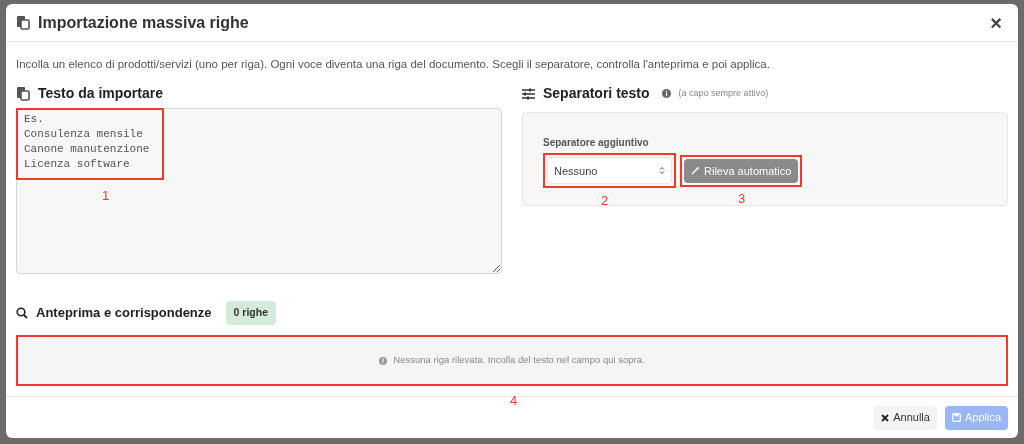  I want to click on chevron-icon, so click(662, 171).